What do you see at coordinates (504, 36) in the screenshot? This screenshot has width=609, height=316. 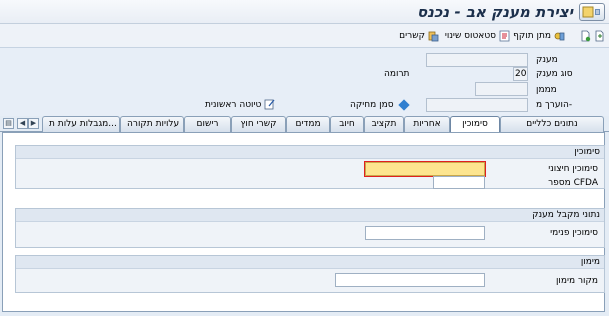 I see `status-icon` at bounding box center [504, 36].